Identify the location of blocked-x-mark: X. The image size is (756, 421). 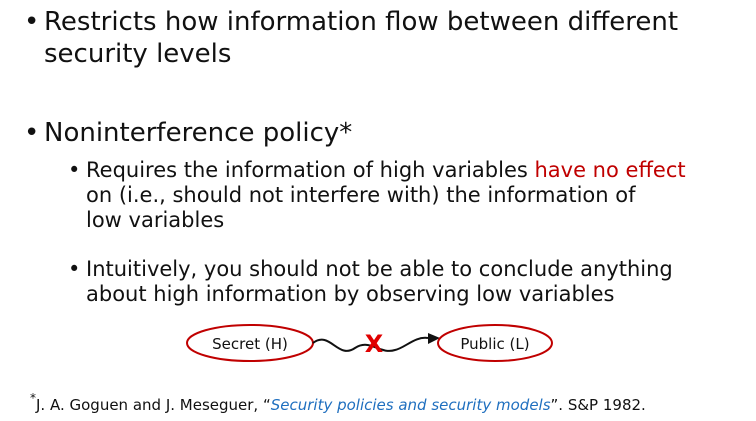
(374, 344).